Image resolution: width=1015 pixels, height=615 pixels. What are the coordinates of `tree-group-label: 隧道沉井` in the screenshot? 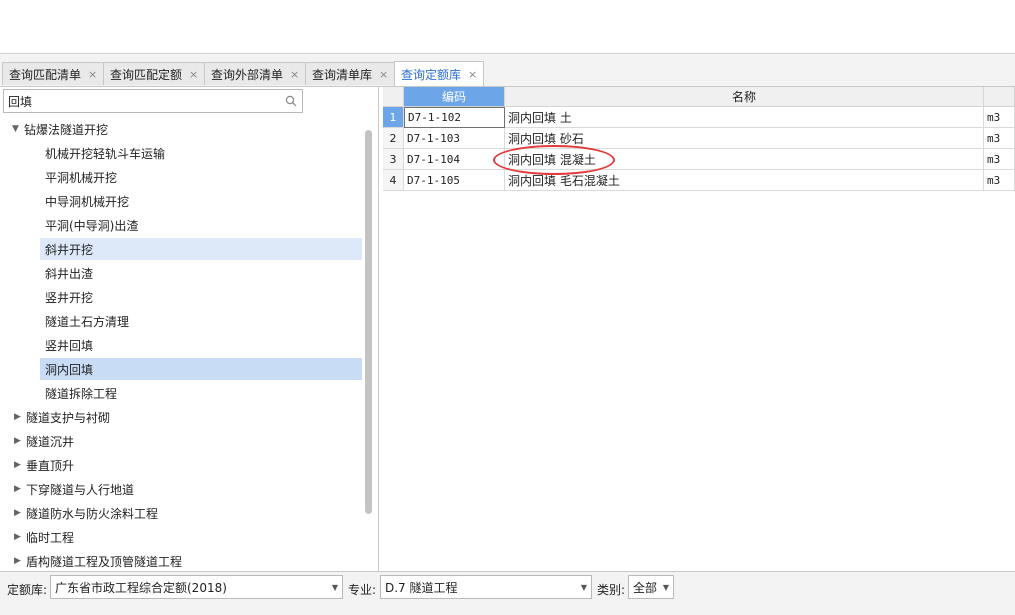 It's located at (50, 441).